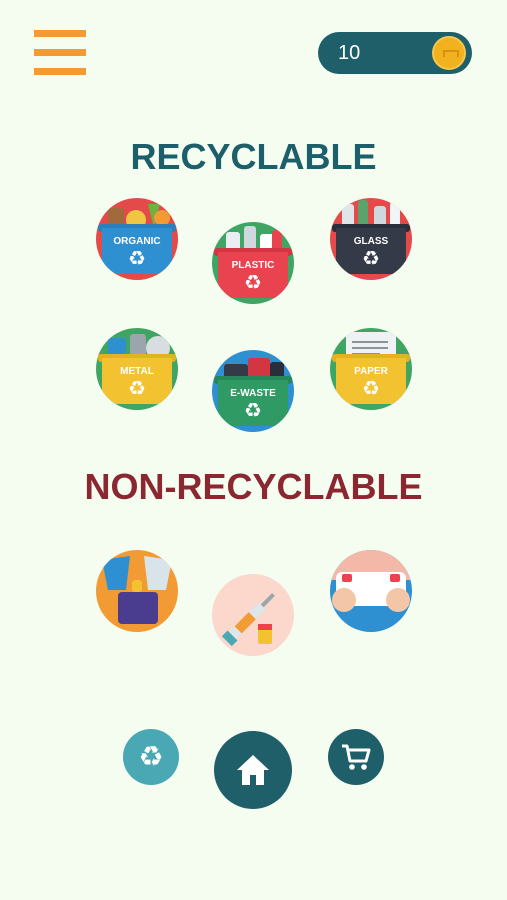  What do you see at coordinates (253, 391) in the screenshot?
I see `e-waste-bin: E-WASTE ♻` at bounding box center [253, 391].